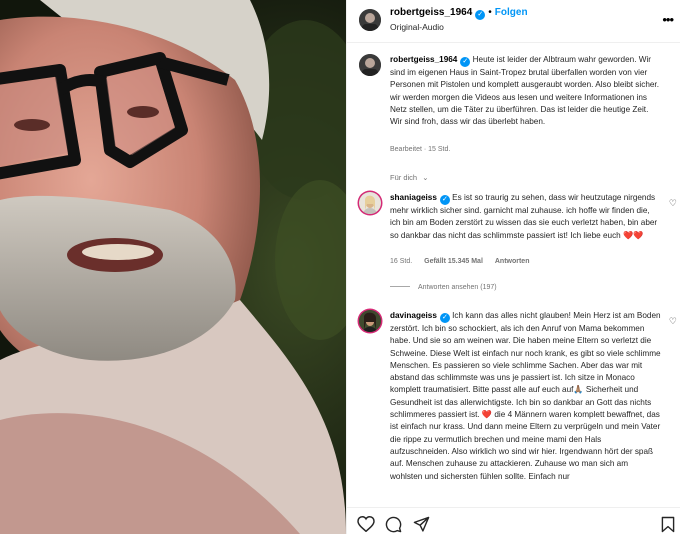 The image size is (680, 534). Describe the element at coordinates (404, 177) in the screenshot. I see `sort-label: Für dich` at that location.